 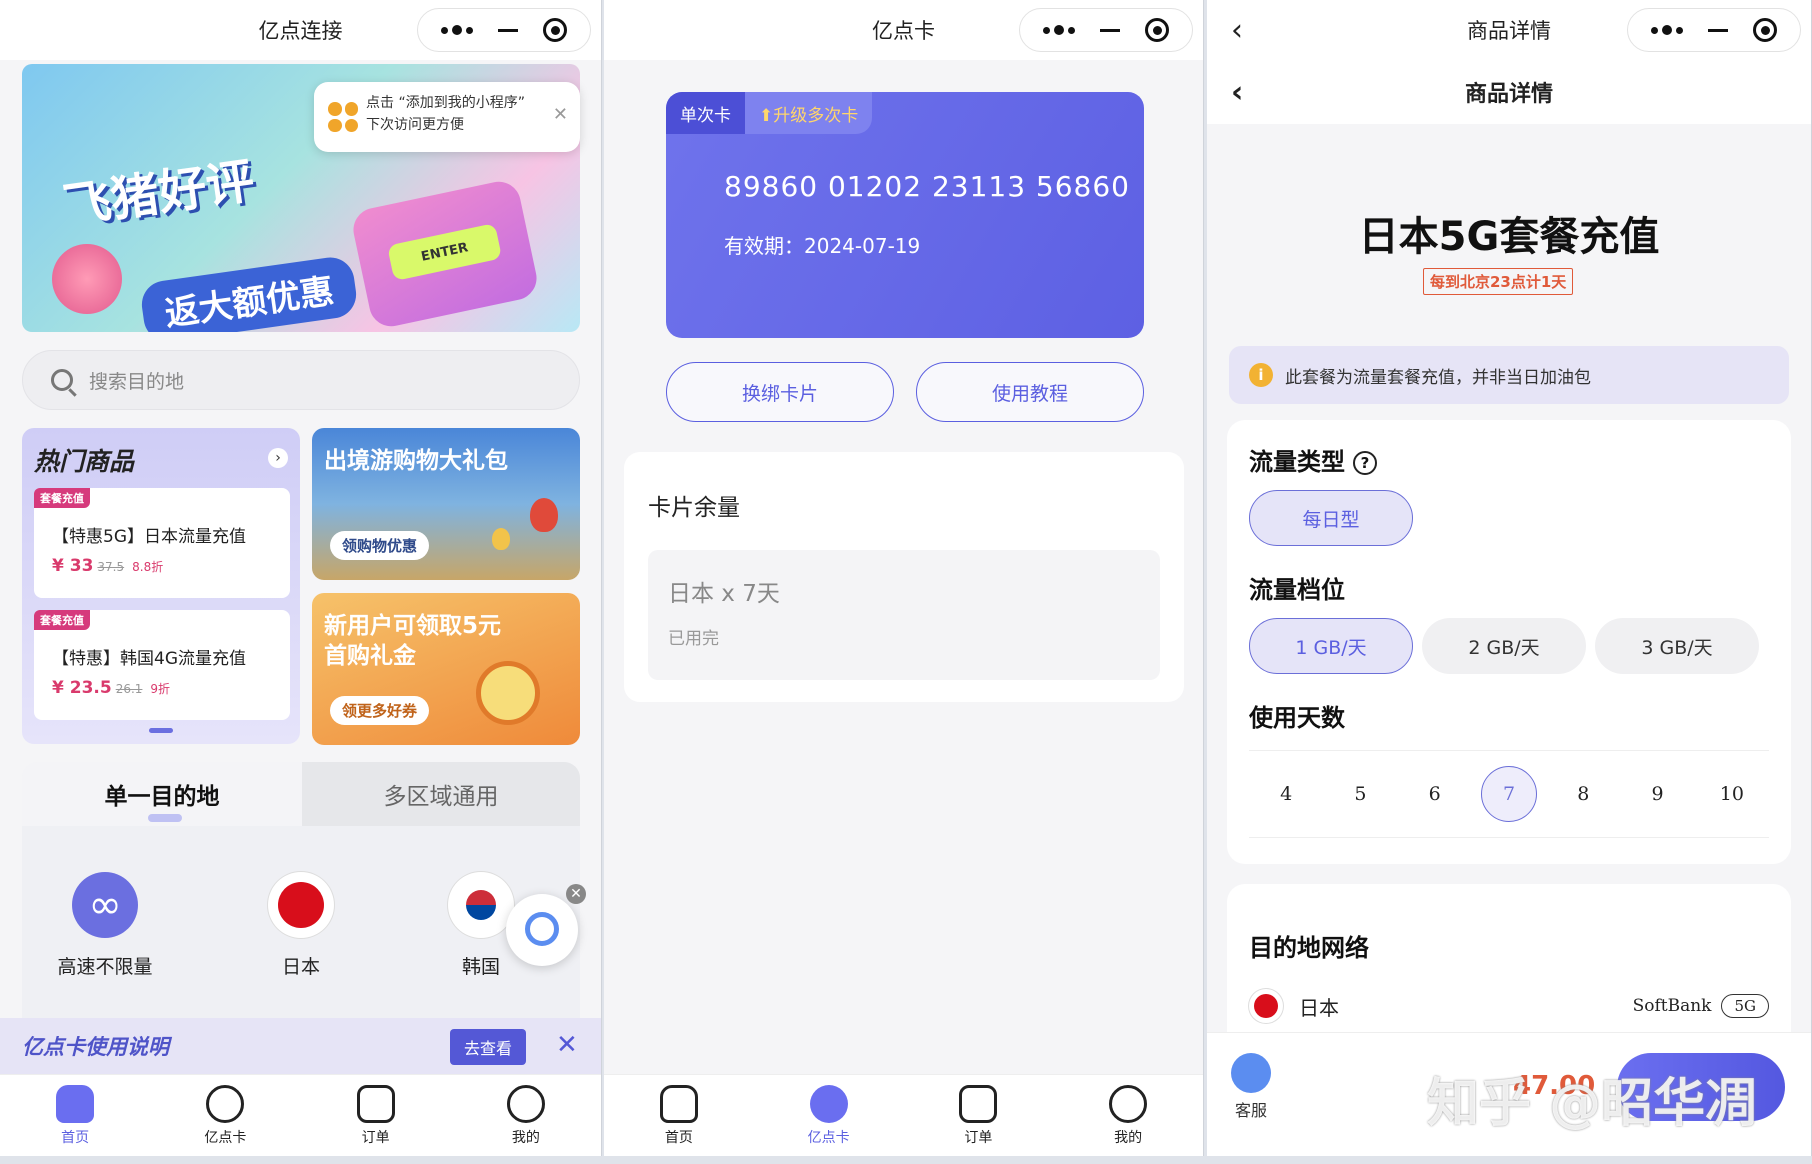 I want to click on flower-decoration, so click(x=87, y=279).